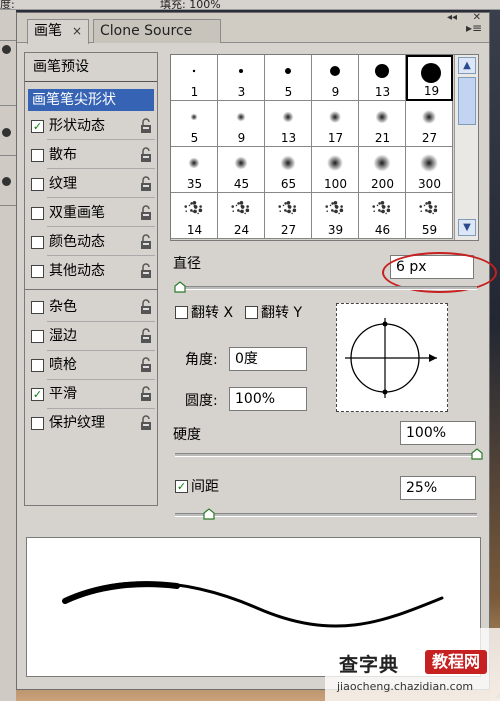  Describe the element at coordinates (288, 184) in the screenshot. I see `brush-size-label: 65` at that location.